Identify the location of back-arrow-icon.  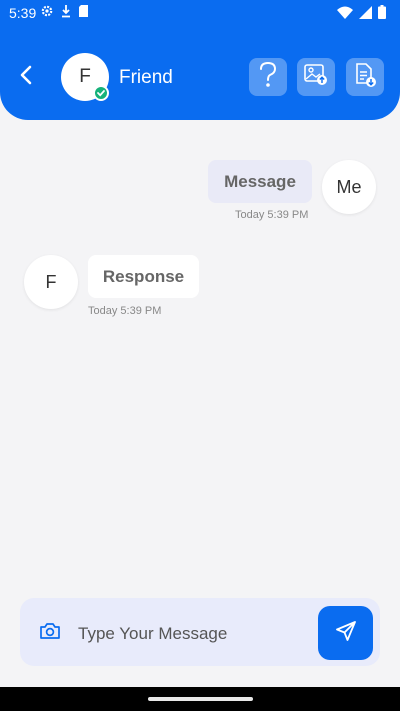
(26, 77).